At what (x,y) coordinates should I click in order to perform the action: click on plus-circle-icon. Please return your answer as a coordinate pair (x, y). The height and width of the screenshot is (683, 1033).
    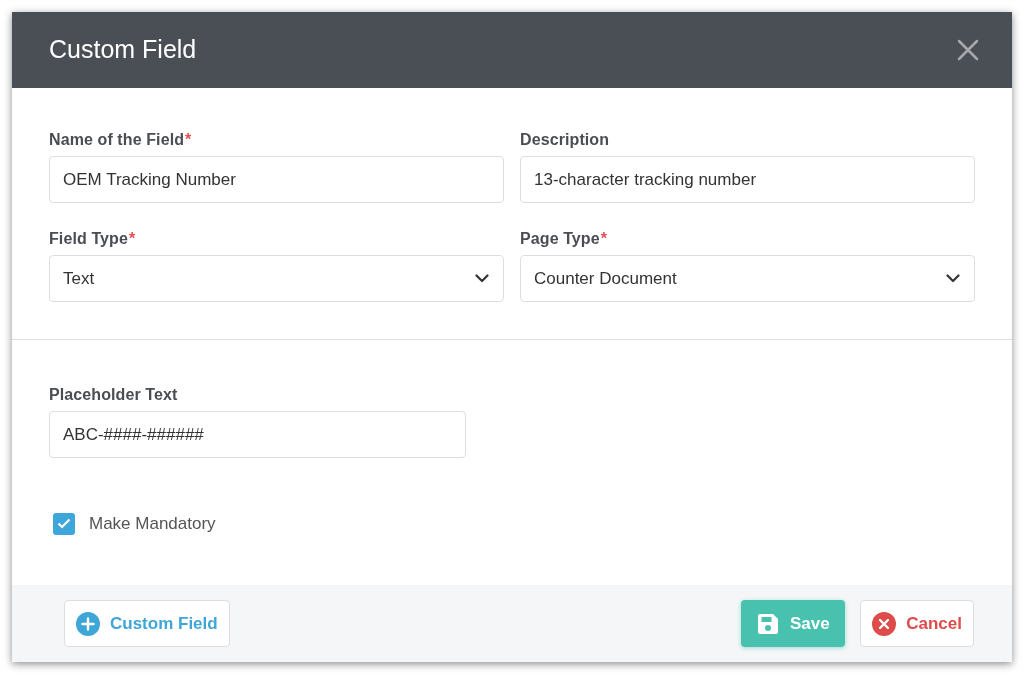
    Looking at the image, I should click on (88, 623).